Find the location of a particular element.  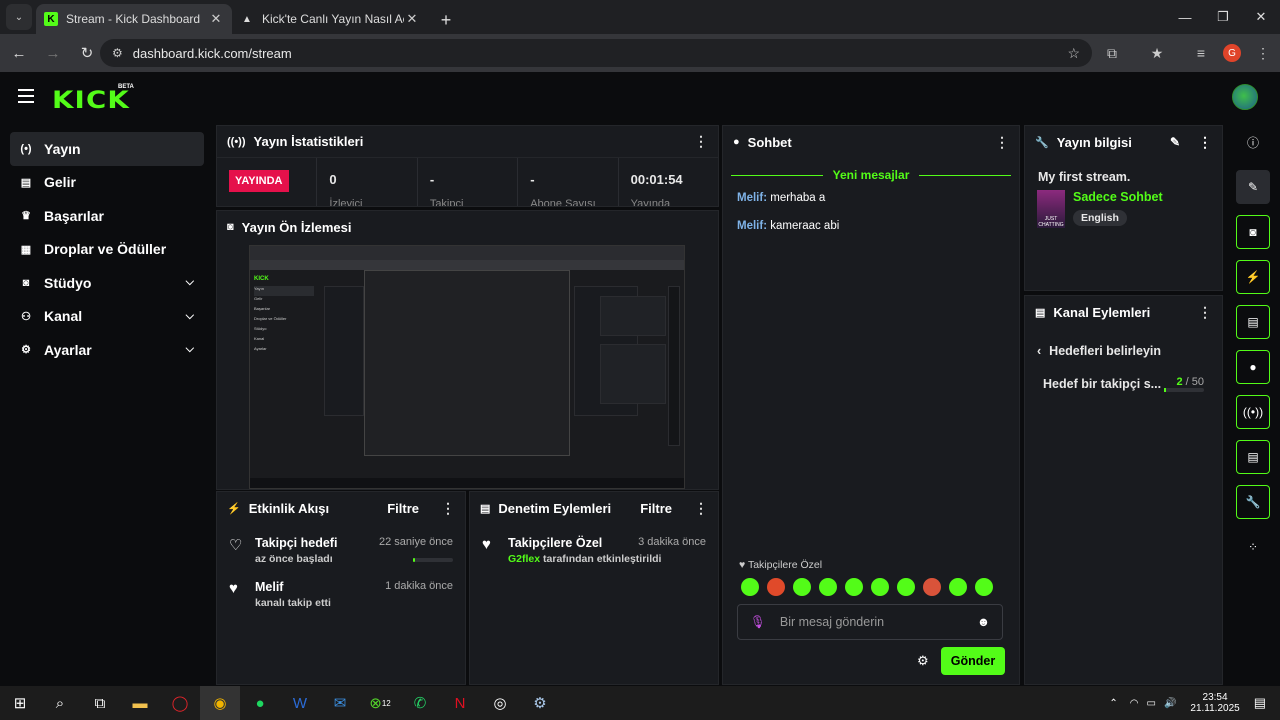

follower-goal-row: Hedef bir takipçi s... 2 / 50 is located at coordinates (1123, 375).